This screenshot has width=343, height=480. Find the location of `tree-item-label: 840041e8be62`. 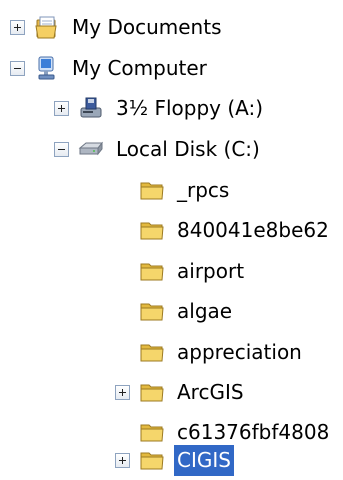

tree-item-label: 840041e8be62 is located at coordinates (253, 230).